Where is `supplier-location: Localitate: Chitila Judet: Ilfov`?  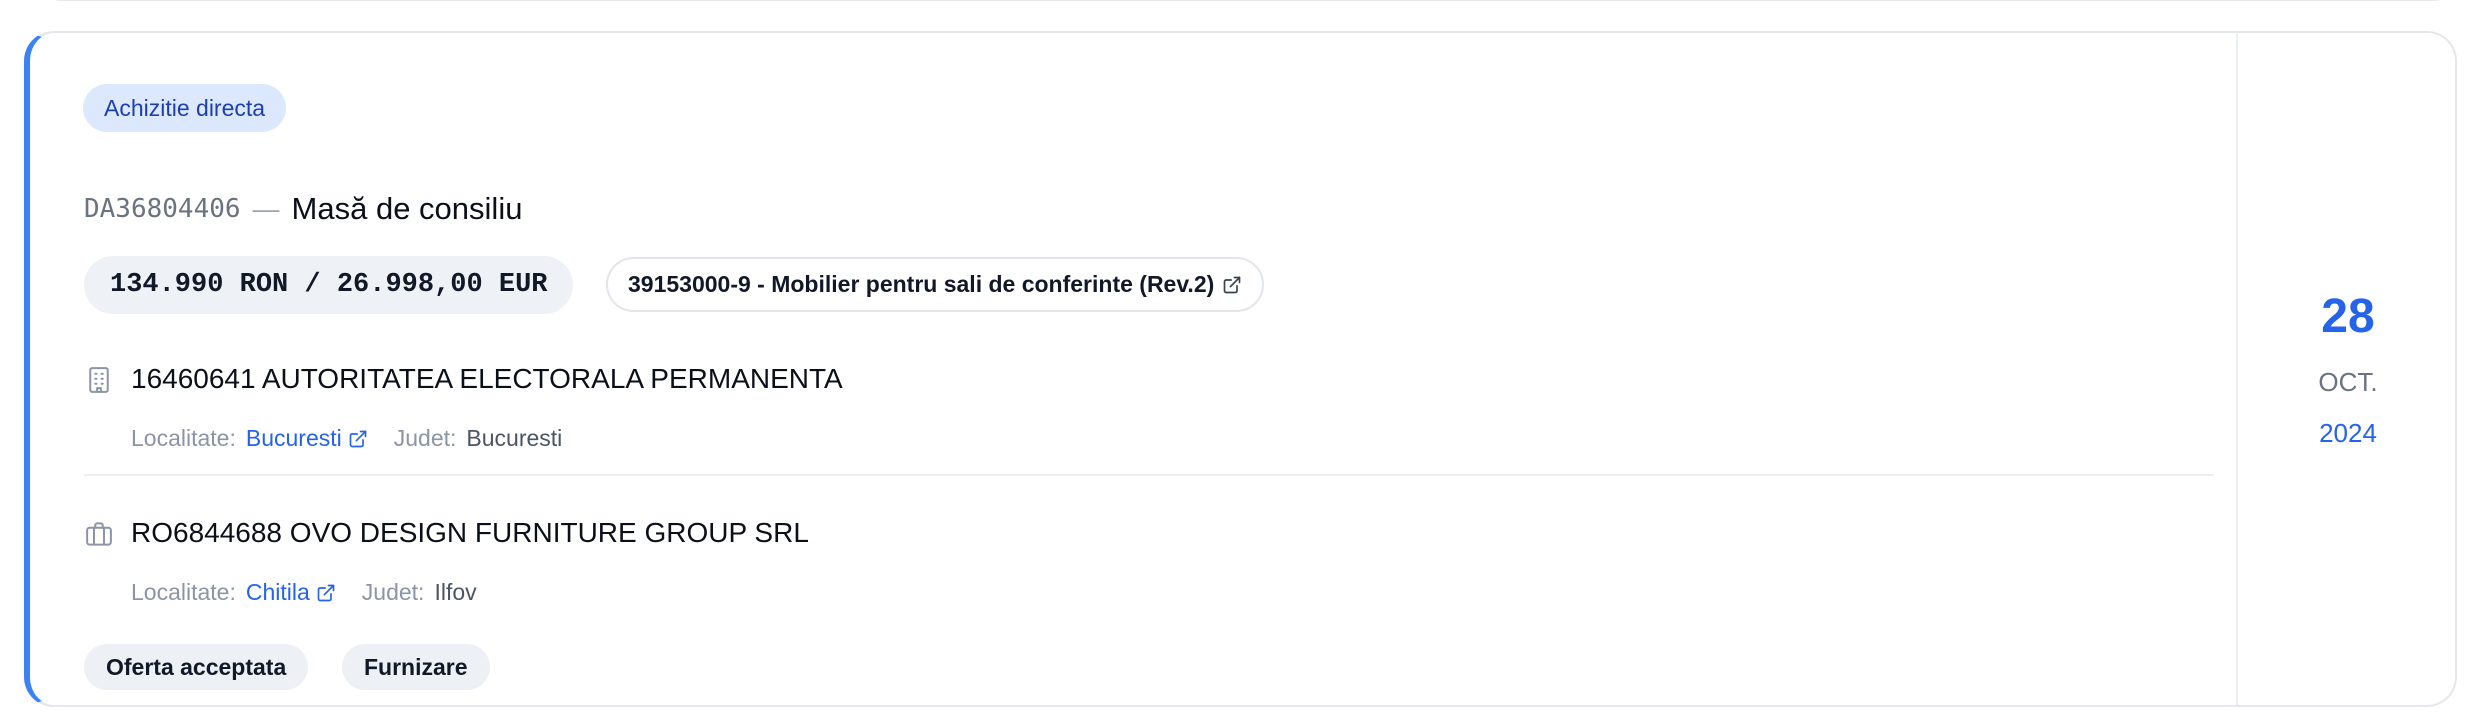 supplier-location: Localitate: Chitila Judet: Ilfov is located at coordinates (304, 592).